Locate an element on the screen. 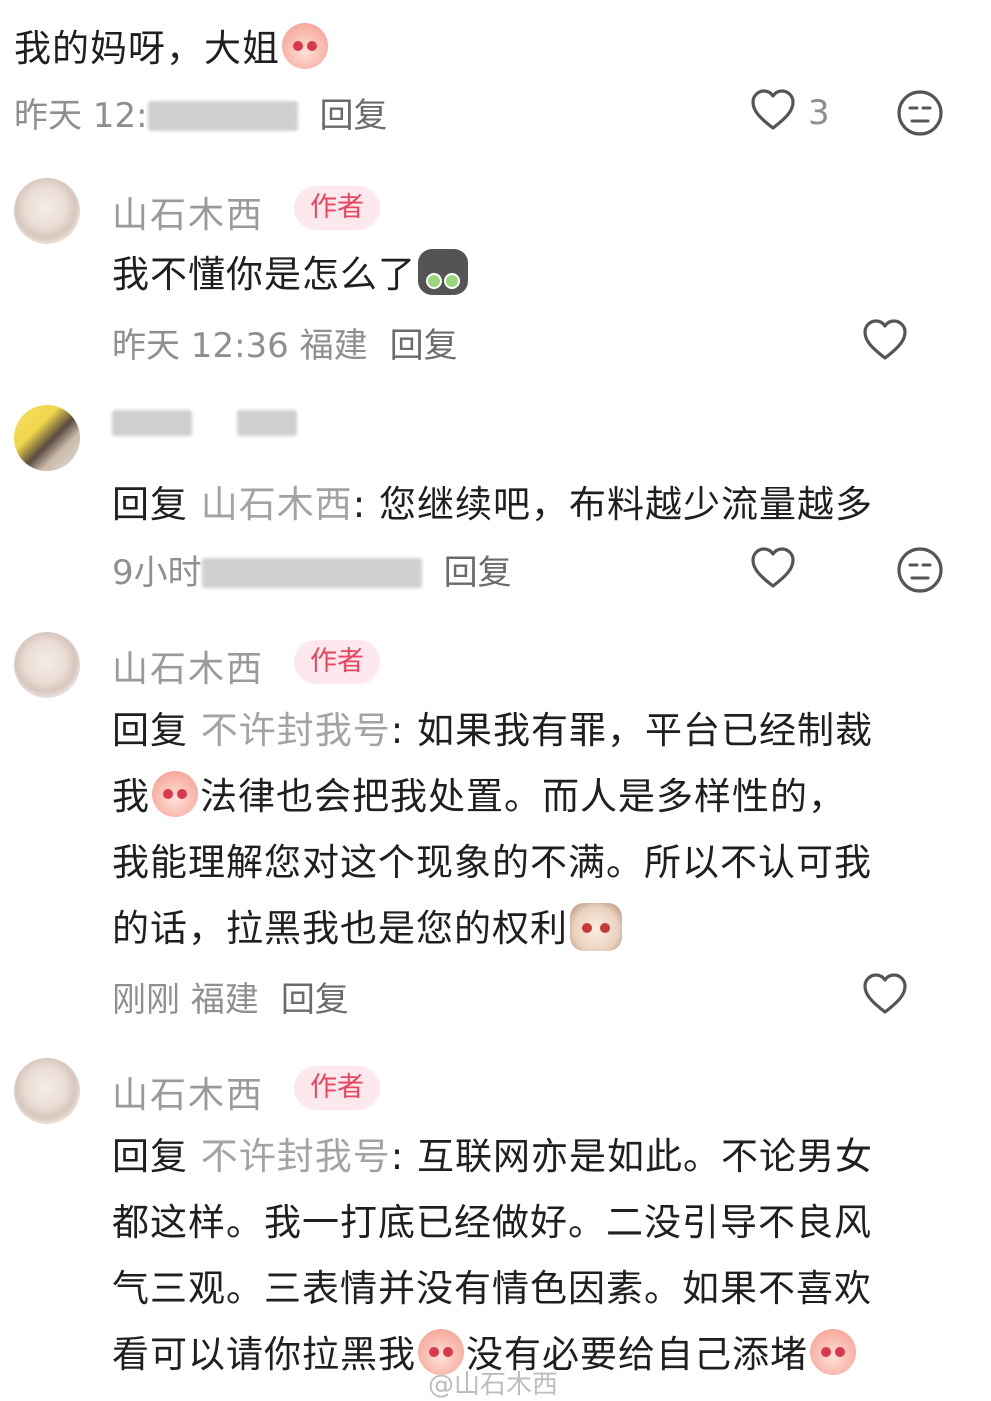  comment-meta: 刚刚 福建 回复 is located at coordinates (230, 996).